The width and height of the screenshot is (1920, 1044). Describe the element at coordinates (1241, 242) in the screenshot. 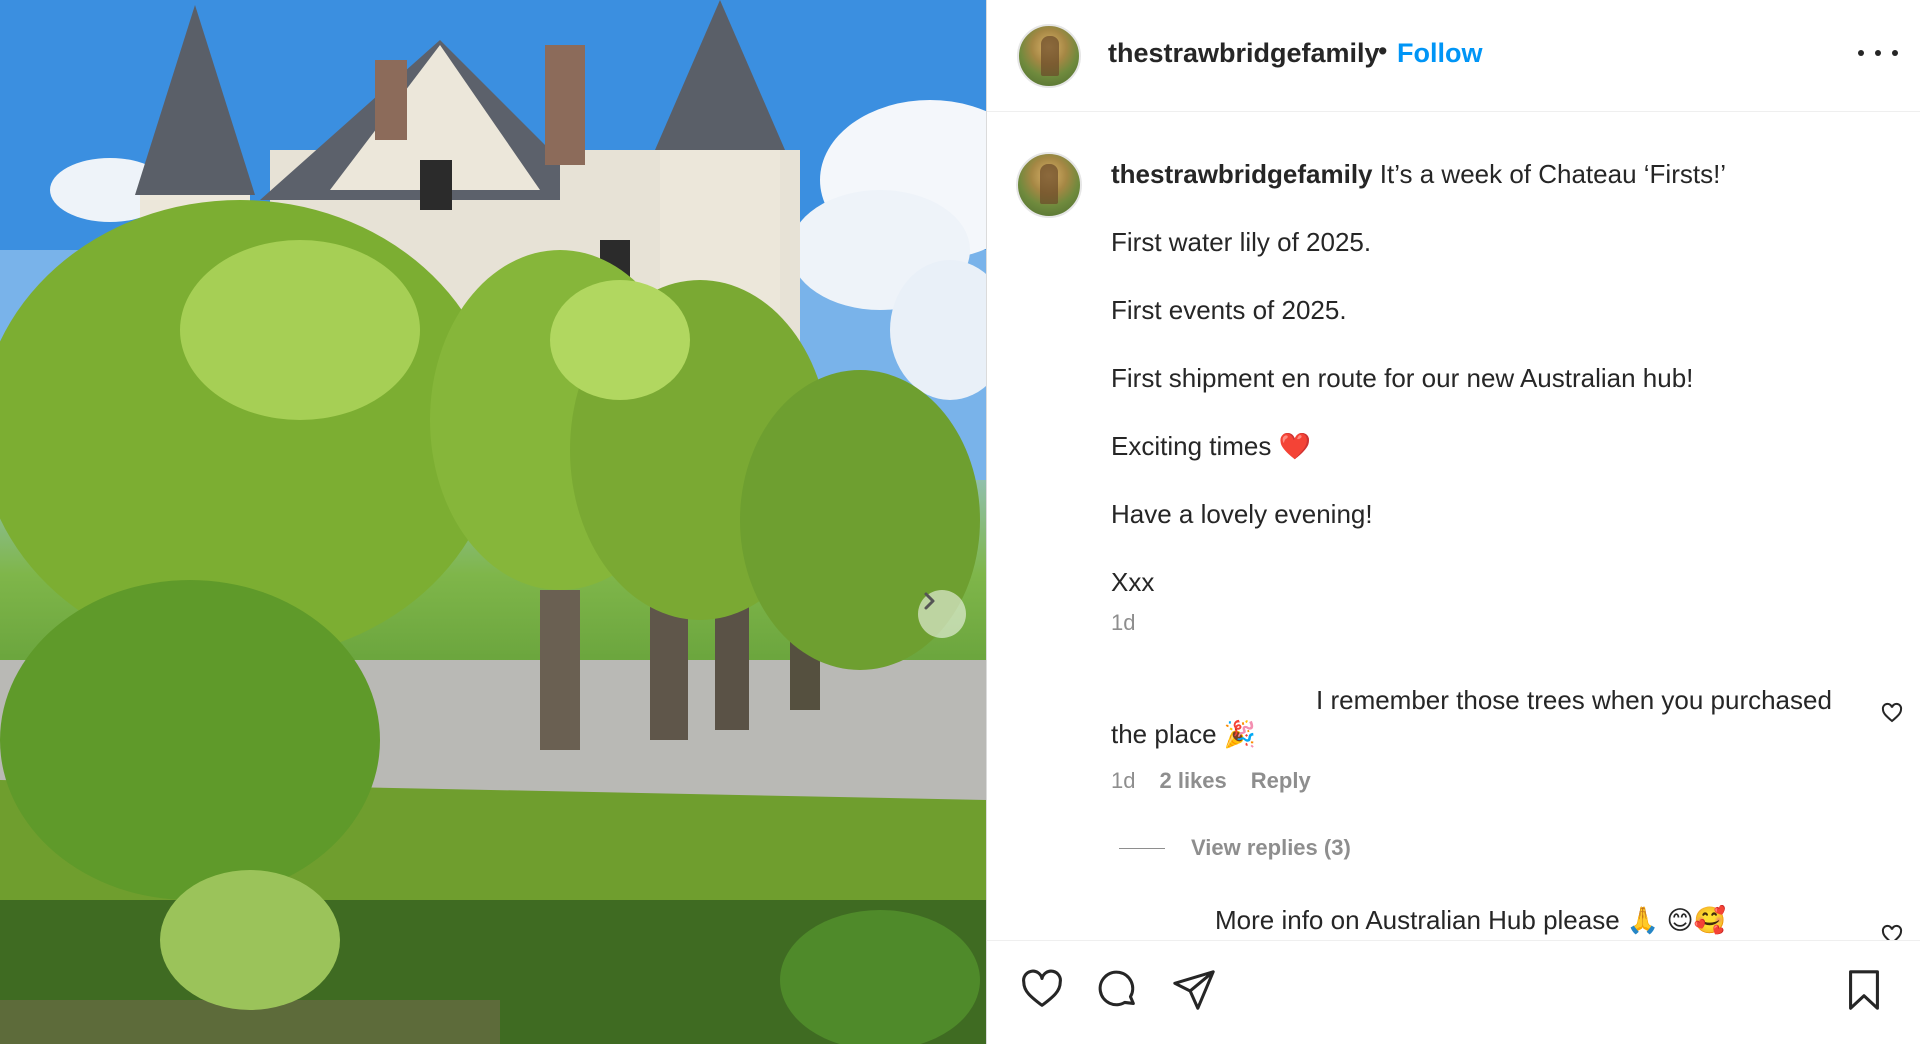

I see `caption-line: First water lily of 2025.` at that location.